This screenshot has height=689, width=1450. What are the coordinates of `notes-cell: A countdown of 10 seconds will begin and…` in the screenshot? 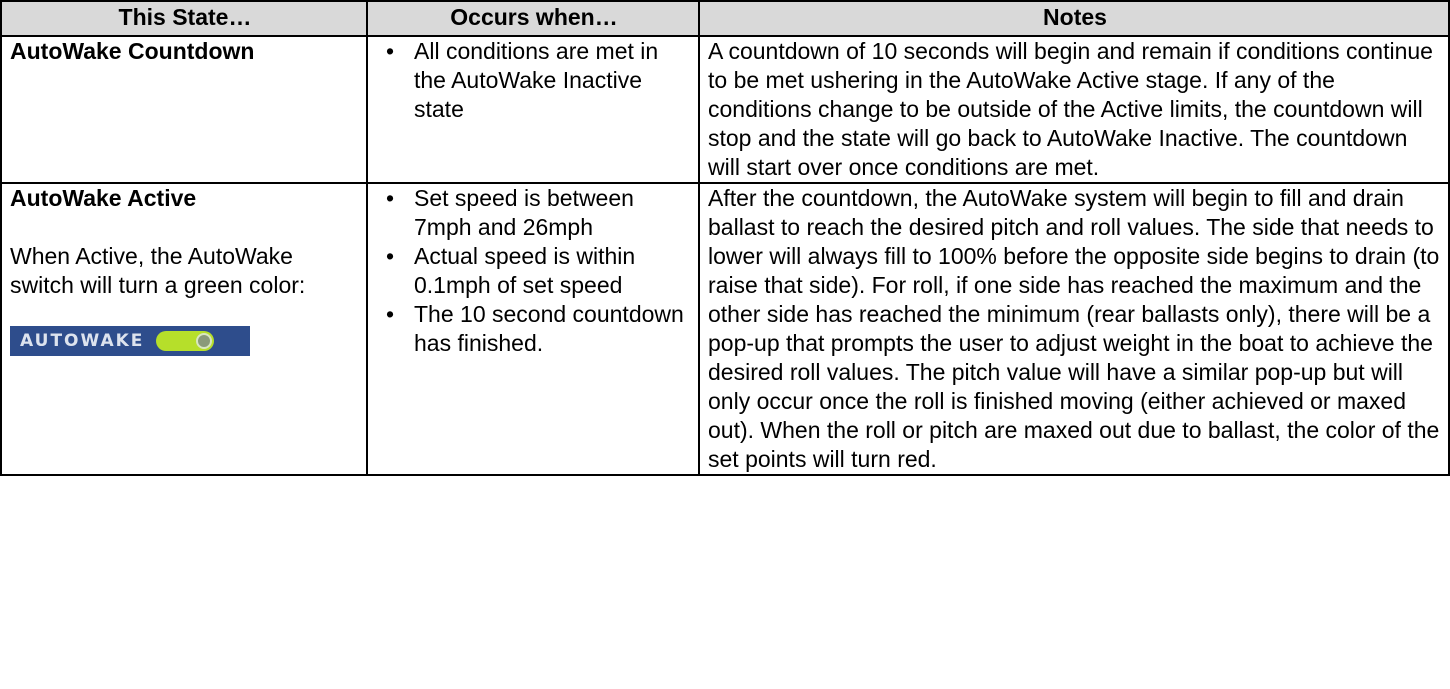 It's located at (1074, 109).